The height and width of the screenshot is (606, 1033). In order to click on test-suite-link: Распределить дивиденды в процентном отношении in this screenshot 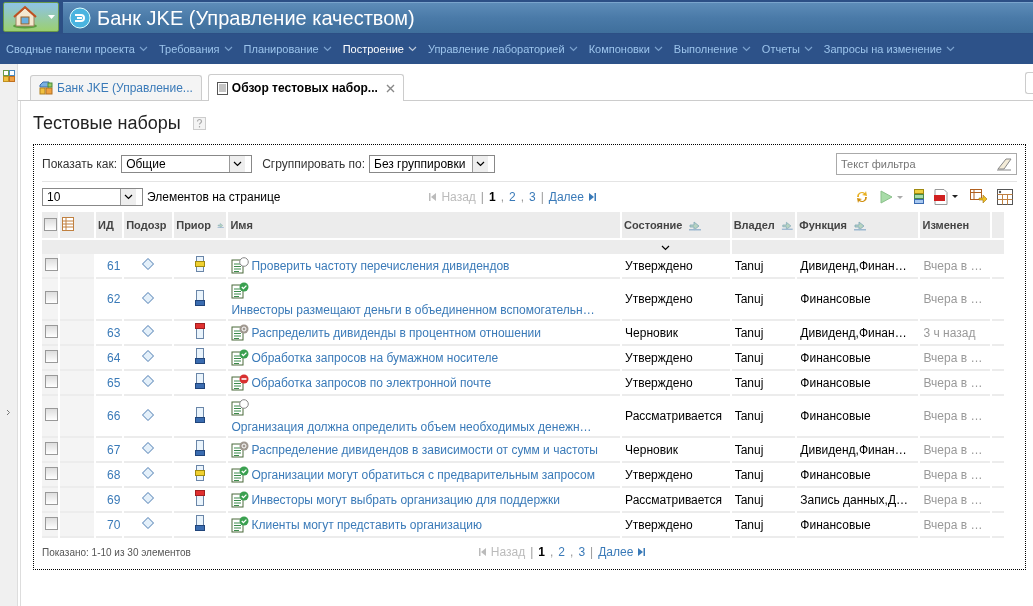, I will do `click(396, 332)`.